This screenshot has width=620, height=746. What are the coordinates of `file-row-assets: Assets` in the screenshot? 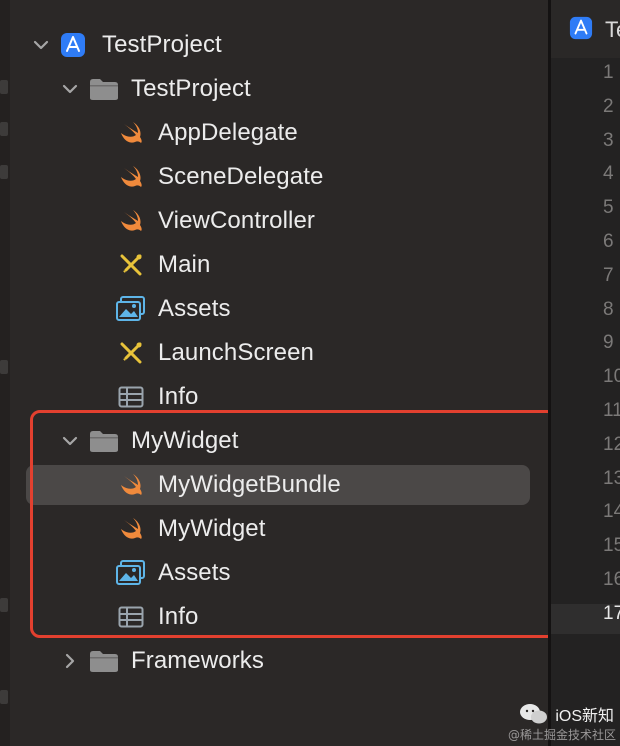 It's located at (275, 309).